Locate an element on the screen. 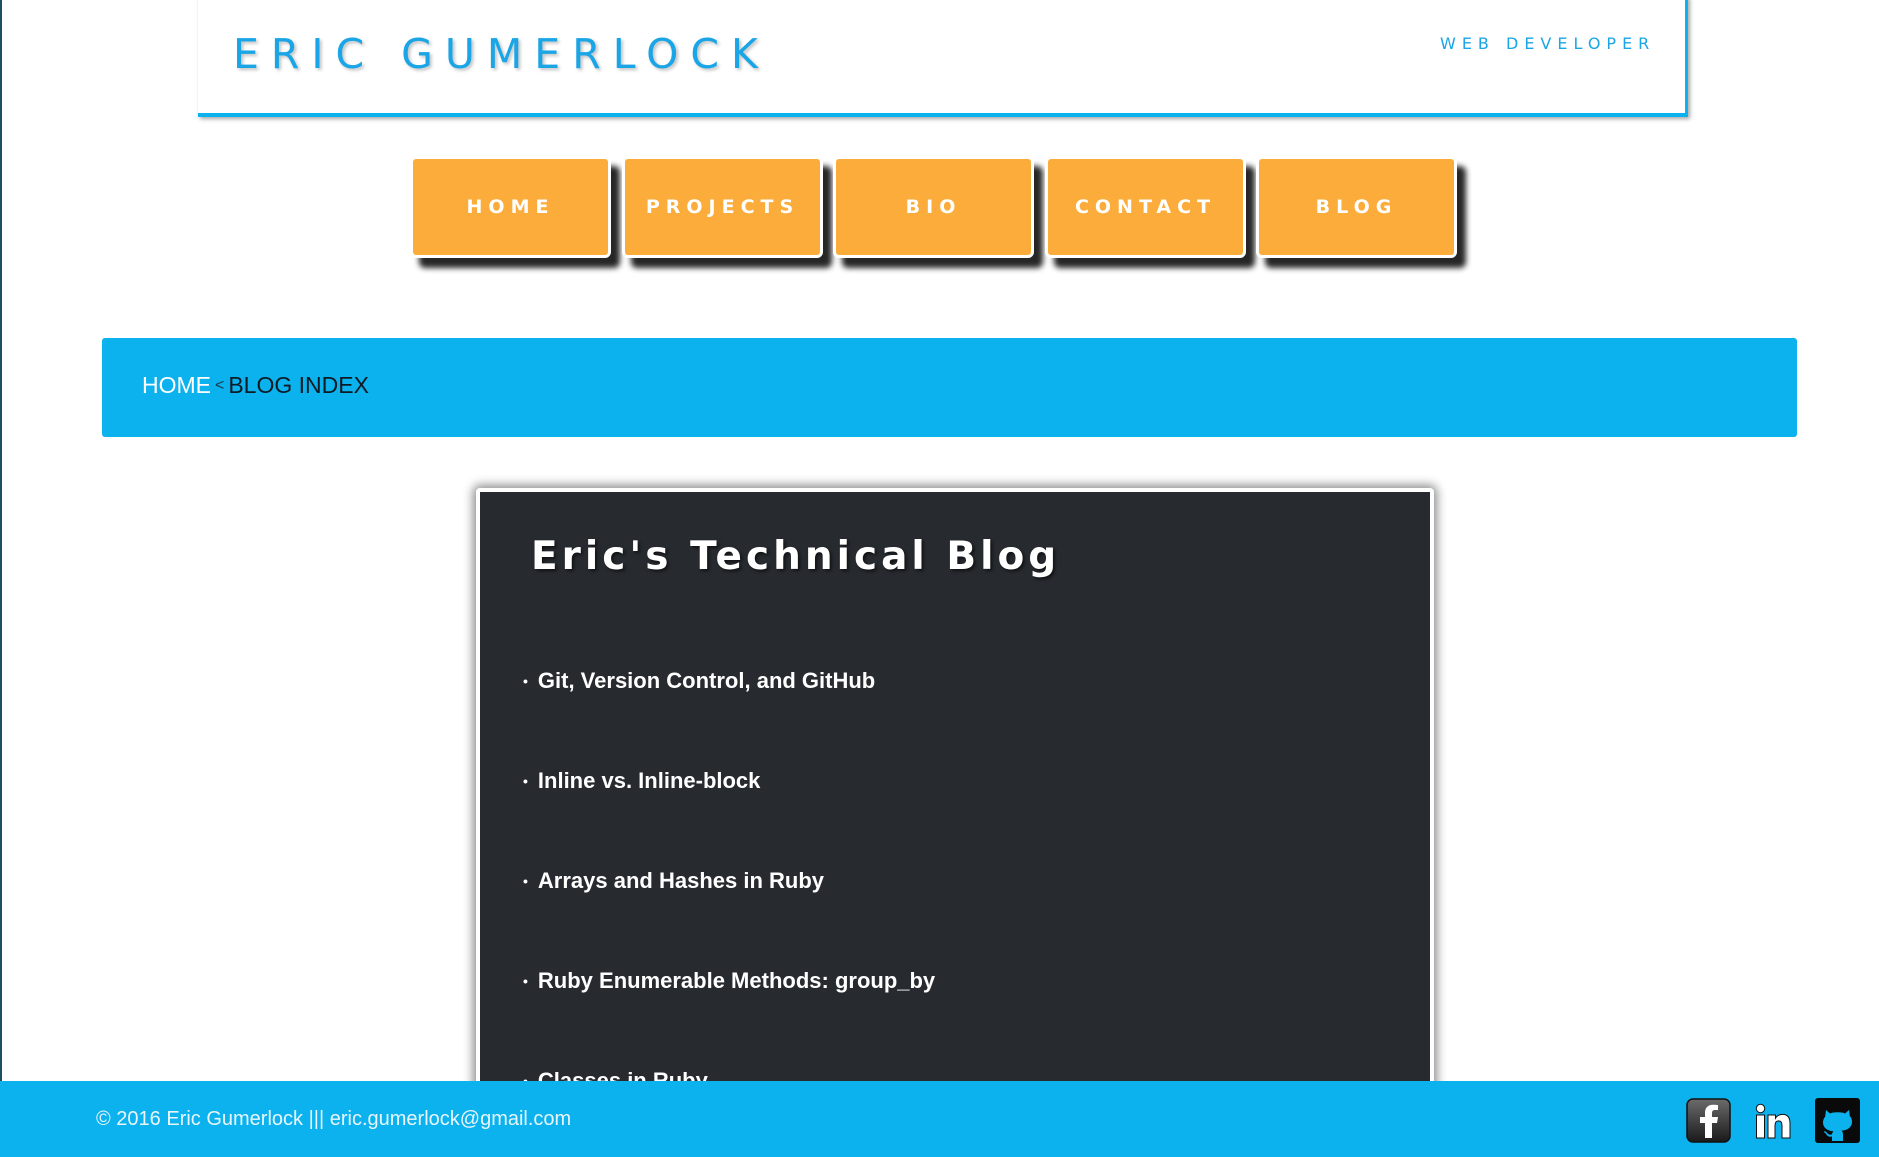 The height and width of the screenshot is (1157, 1879). blog-post-item: • Git, Version Control, and GitHub is located at coordinates (729, 717).